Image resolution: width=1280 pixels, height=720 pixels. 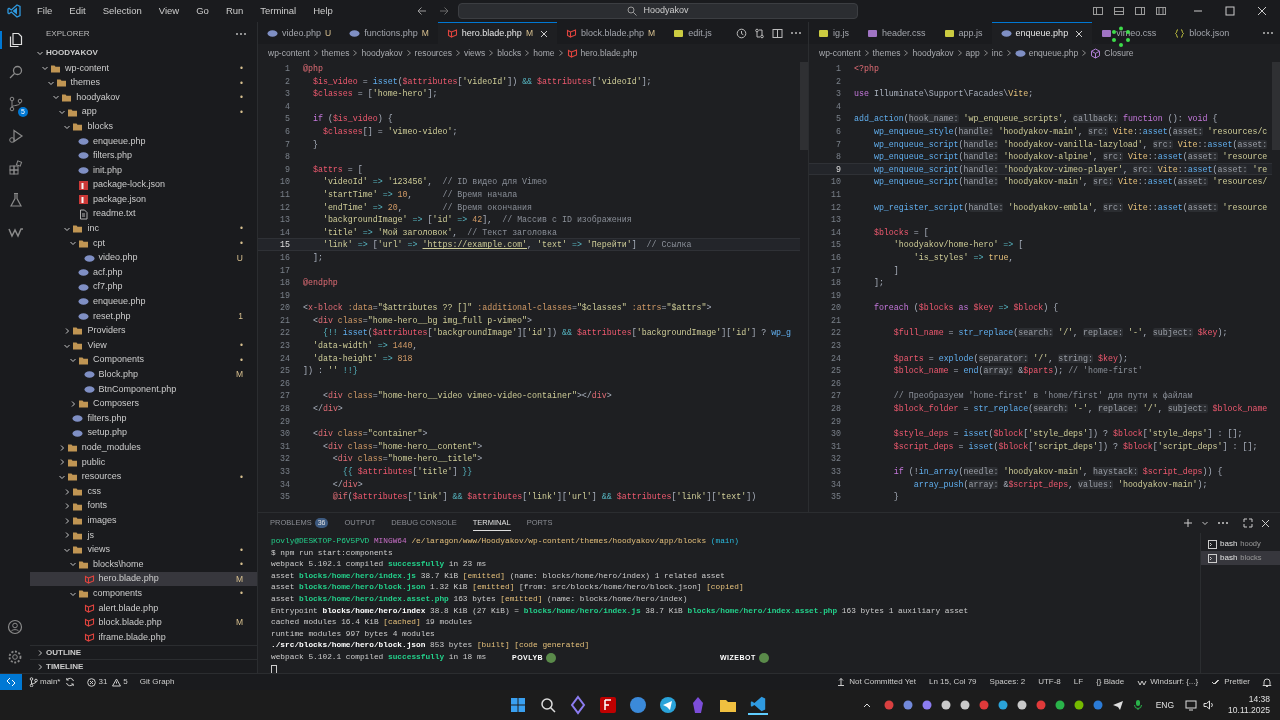 What do you see at coordinates (143, 404) in the screenshot?
I see `tree-item: Composers` at bounding box center [143, 404].